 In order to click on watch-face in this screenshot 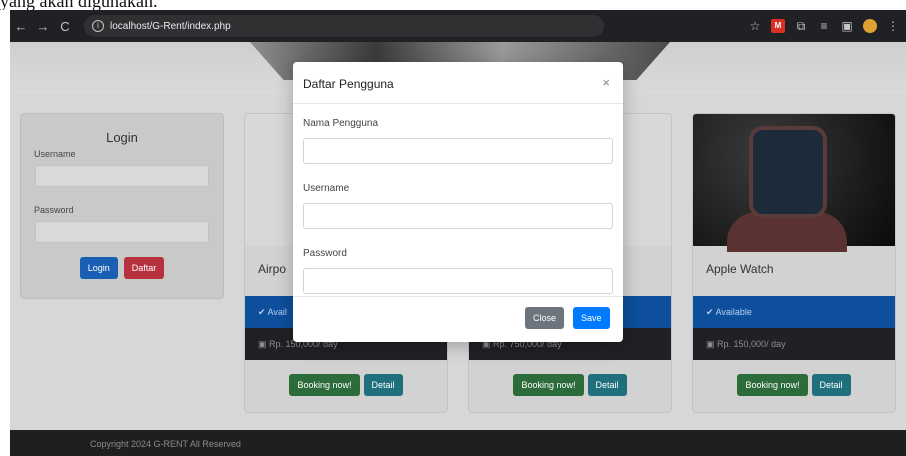, I will do `click(788, 172)`.